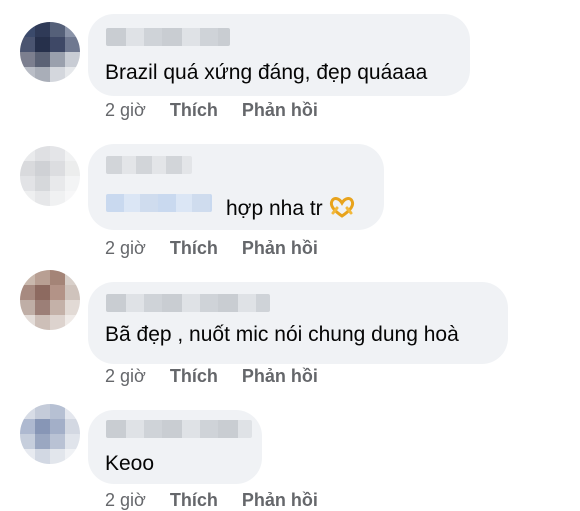  What do you see at coordinates (236, 187) in the screenshot?
I see `comment-bubble: hợp nha tr` at bounding box center [236, 187].